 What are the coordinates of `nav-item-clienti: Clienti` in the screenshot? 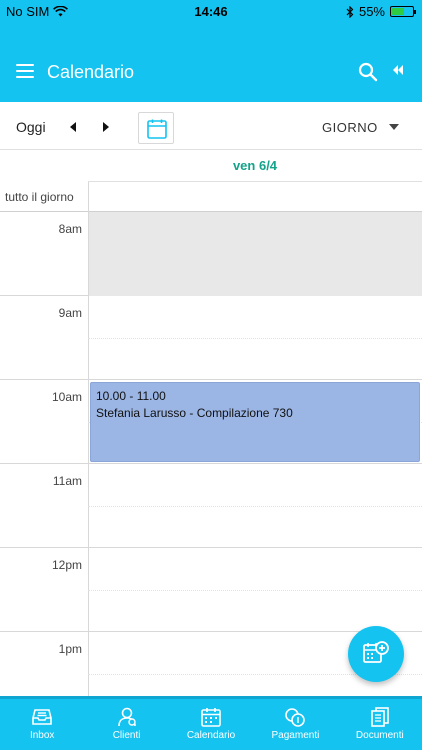 It's located at (126, 724).